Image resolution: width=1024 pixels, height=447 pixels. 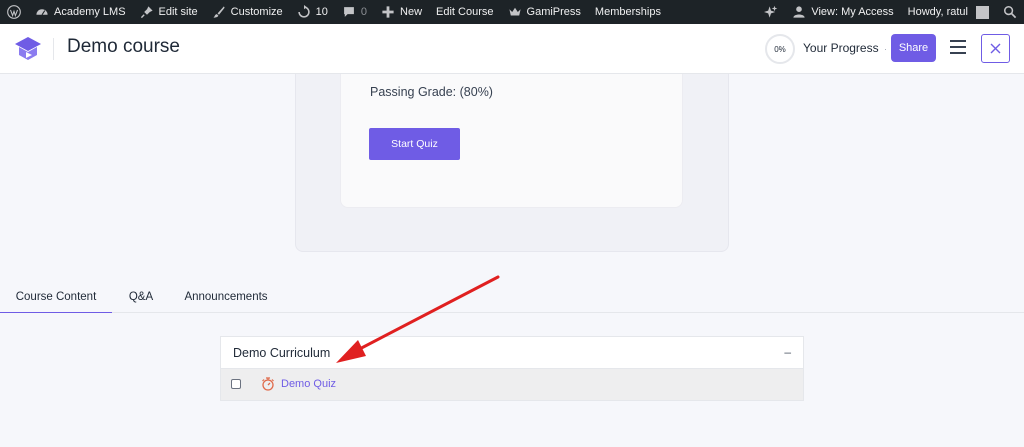 I want to click on memberships-link: Memberships, so click(x=628, y=12).